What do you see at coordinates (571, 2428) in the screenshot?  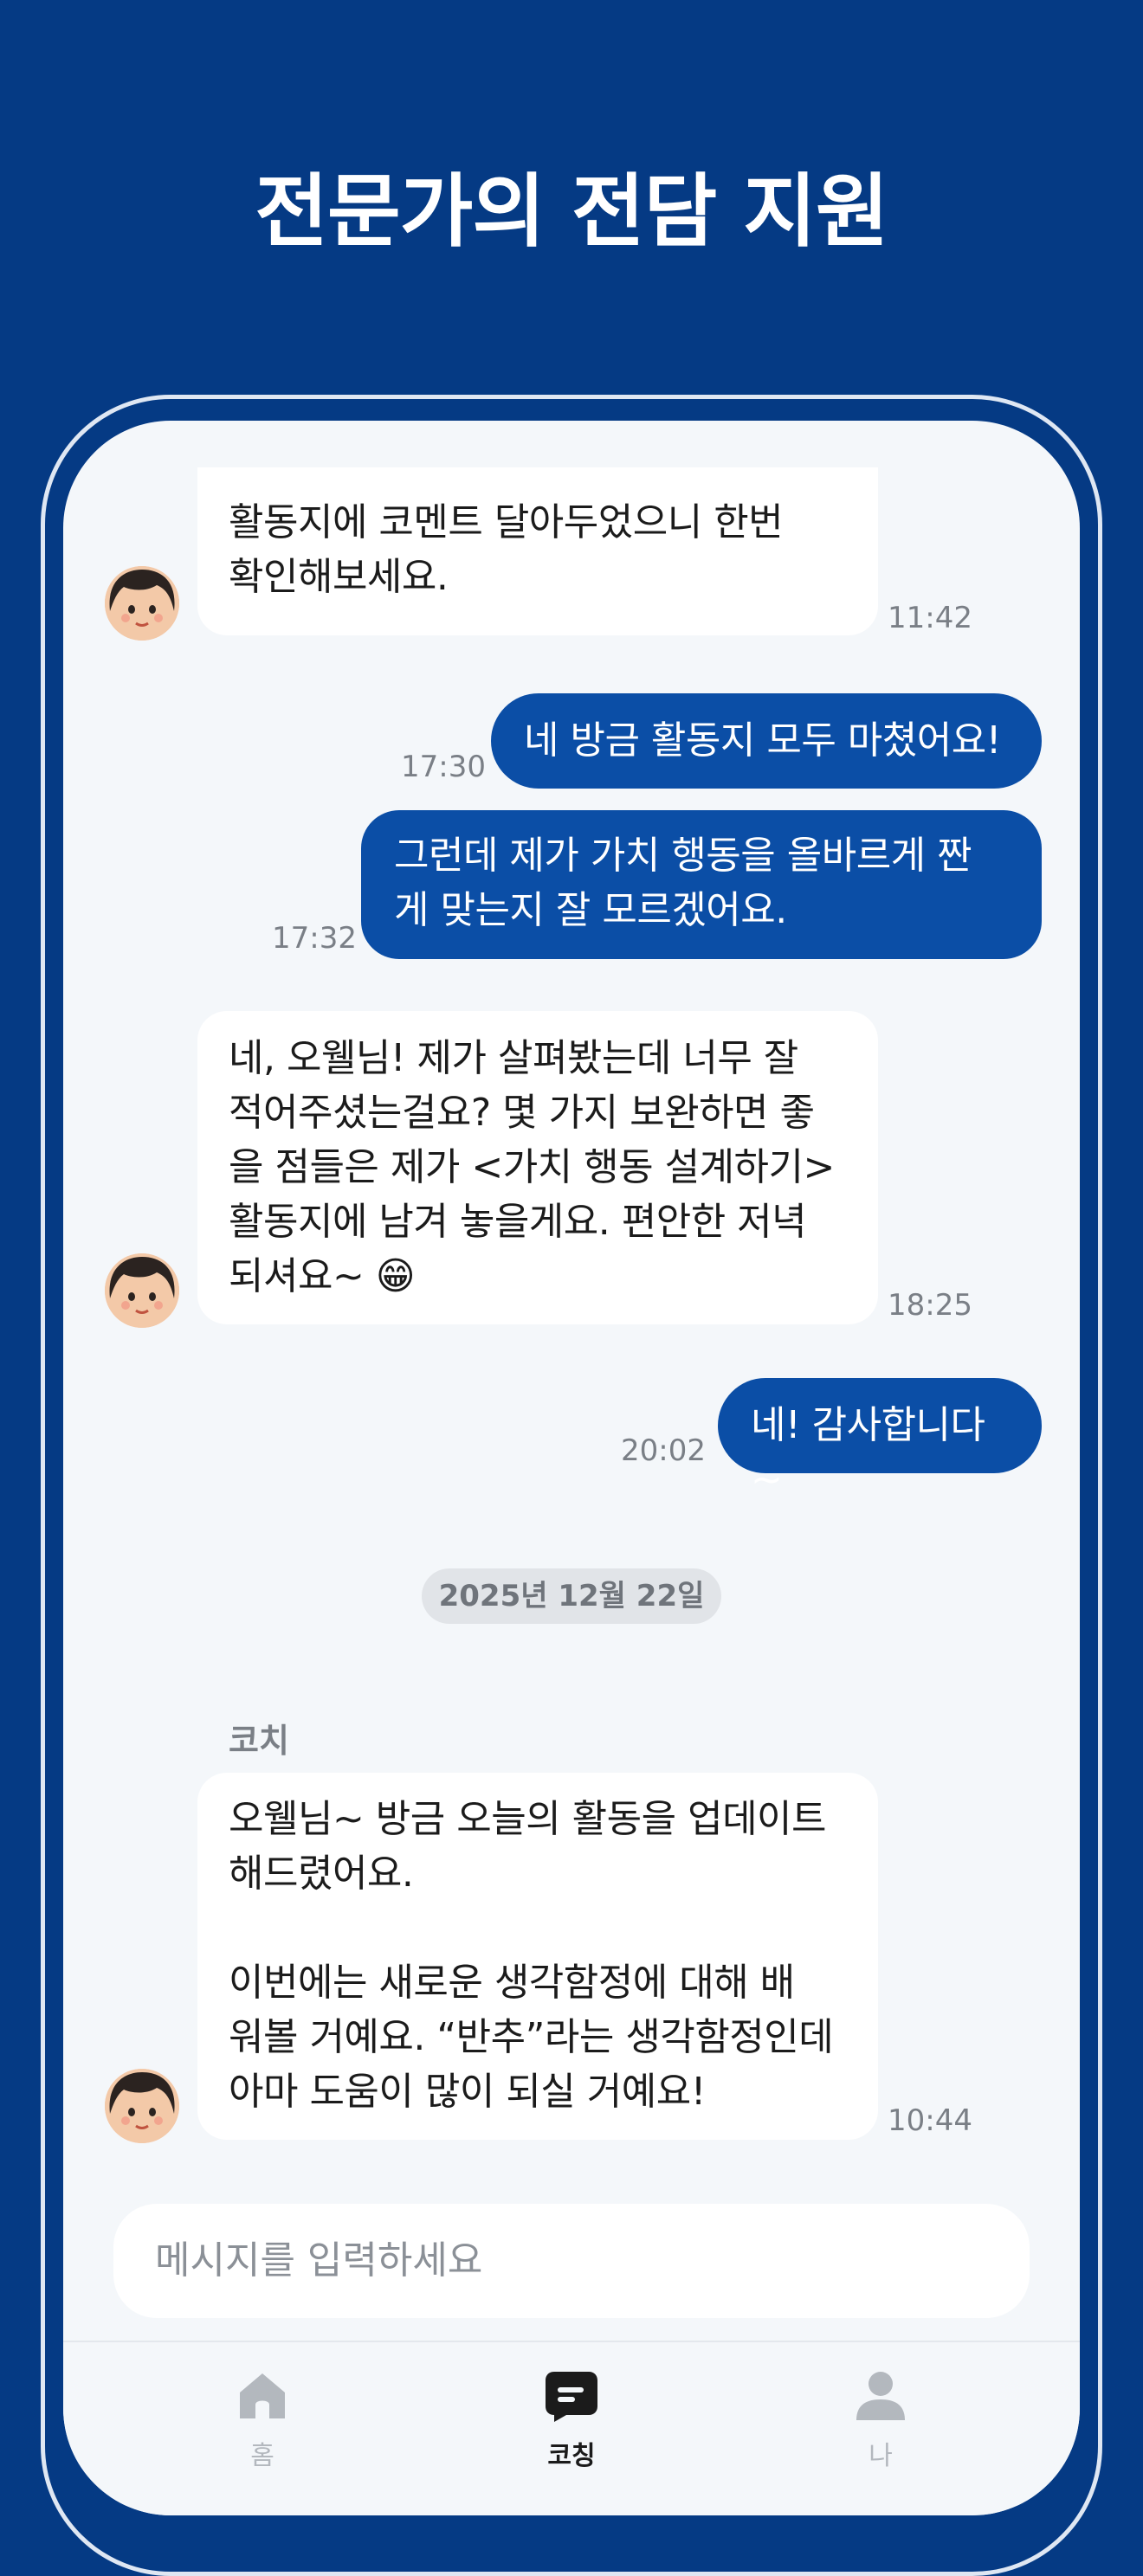 I see `bottom-tab-bar: 홈 코칭 나` at bounding box center [571, 2428].